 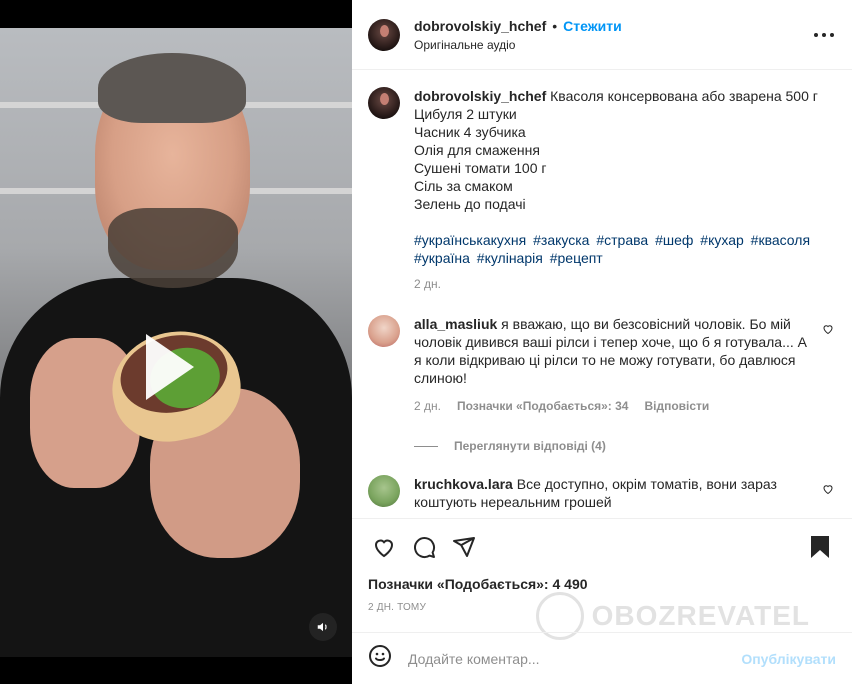 I want to click on hashtag-link: #кухар, so click(x=721, y=240).